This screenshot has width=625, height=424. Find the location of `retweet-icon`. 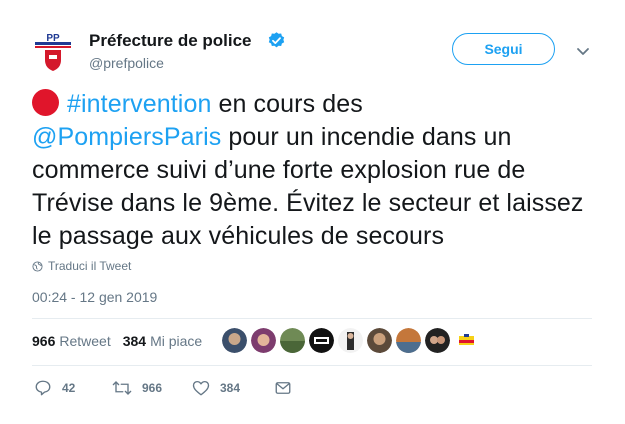

retweet-icon is located at coordinates (122, 388).